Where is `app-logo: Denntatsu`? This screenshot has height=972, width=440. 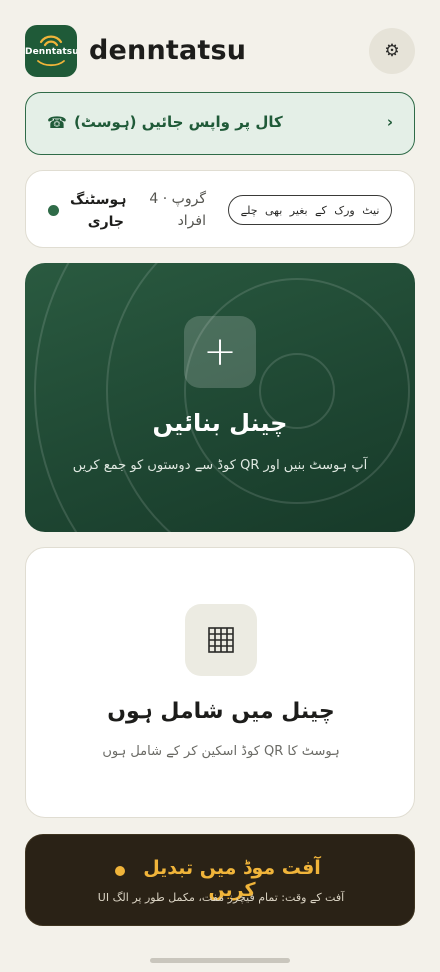
app-logo: Denntatsu is located at coordinates (51, 51).